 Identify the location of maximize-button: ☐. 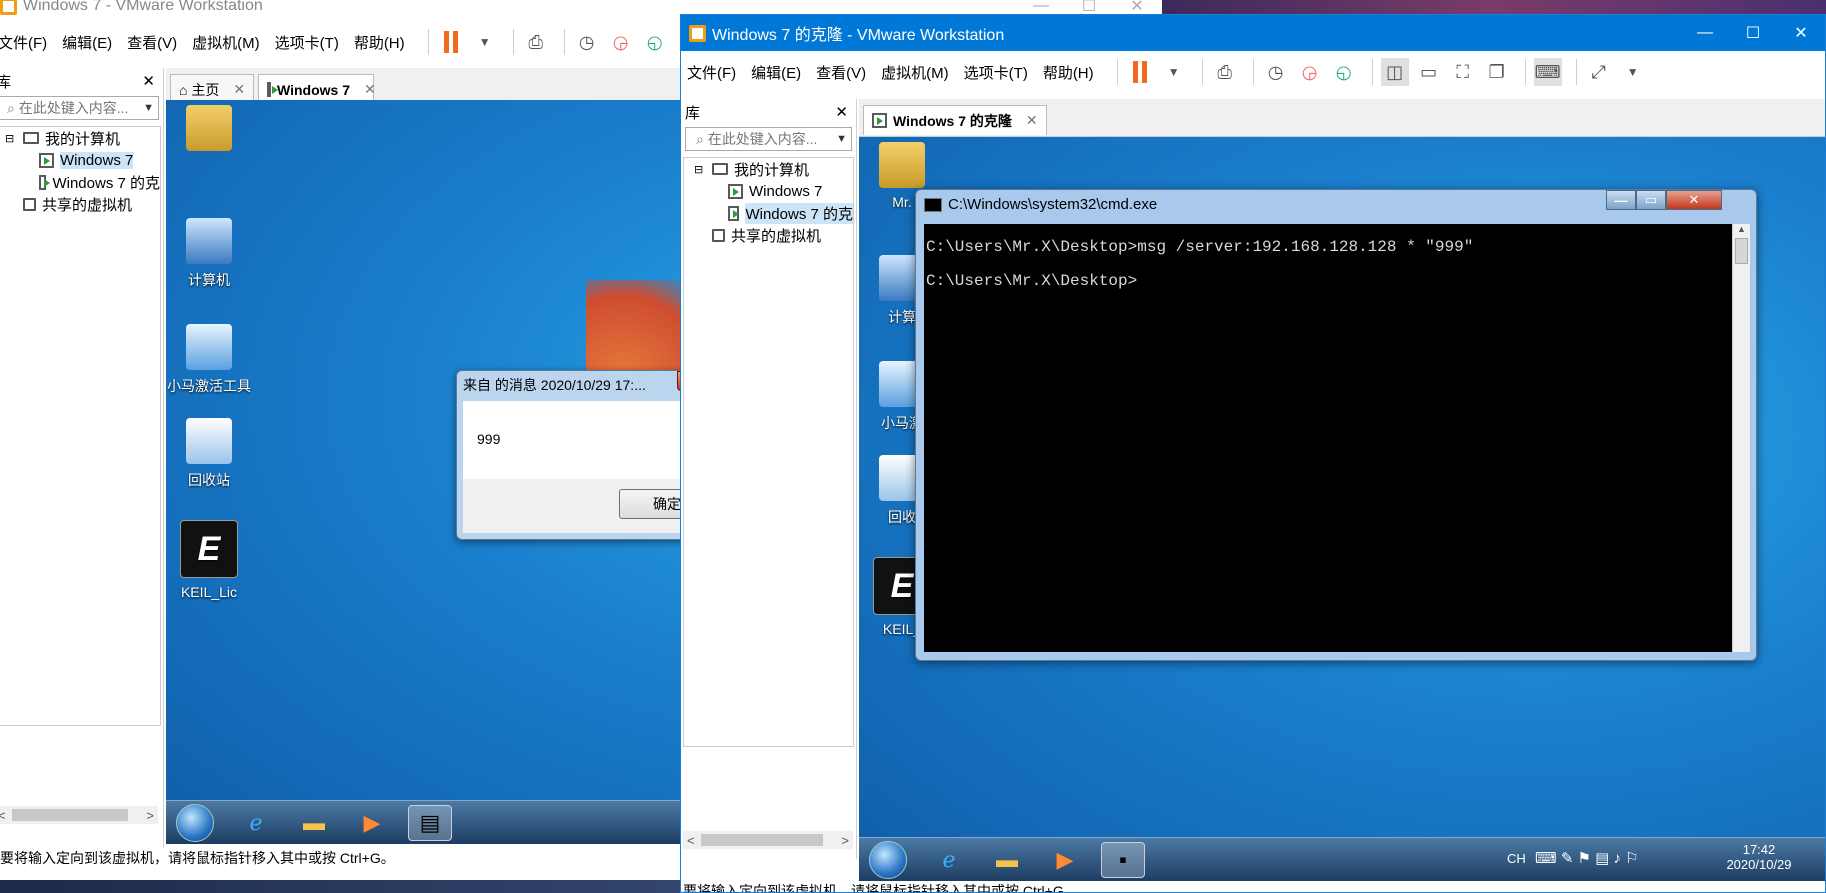
(1753, 33).